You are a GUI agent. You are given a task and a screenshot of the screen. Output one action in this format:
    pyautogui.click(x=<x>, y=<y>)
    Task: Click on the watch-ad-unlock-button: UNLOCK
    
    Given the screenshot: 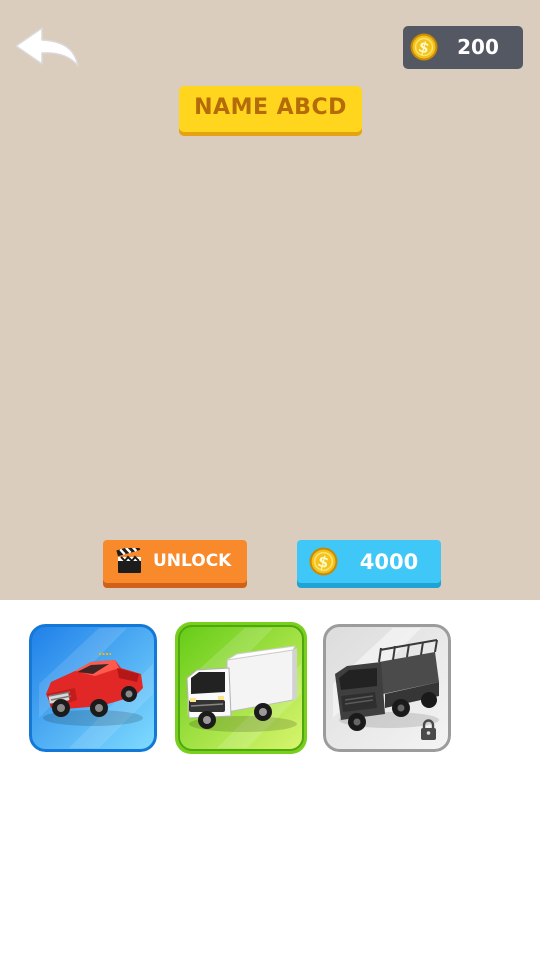 What is the action you would take?
    pyautogui.click(x=175, y=561)
    